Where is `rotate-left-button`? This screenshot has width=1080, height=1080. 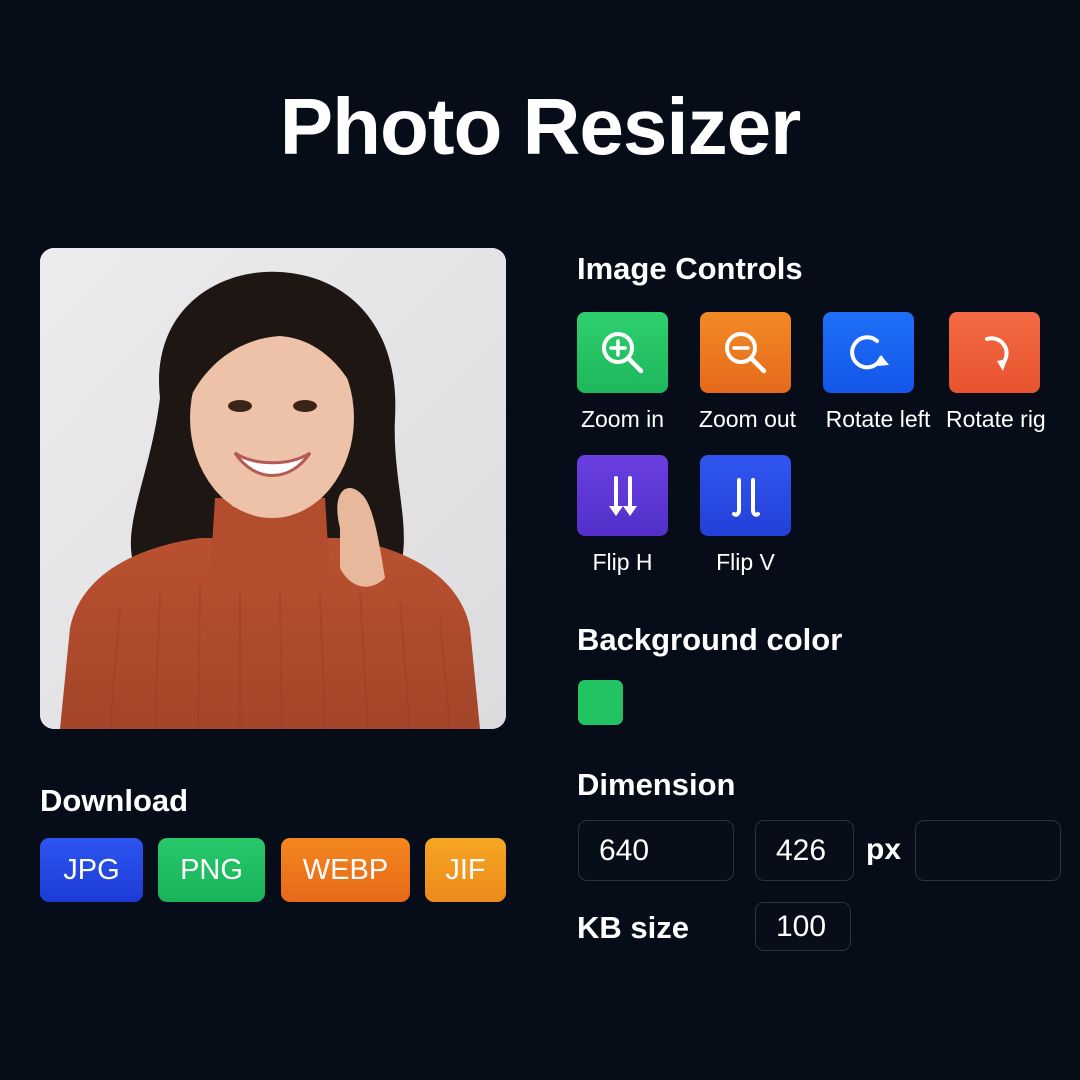 rotate-left-button is located at coordinates (868, 352).